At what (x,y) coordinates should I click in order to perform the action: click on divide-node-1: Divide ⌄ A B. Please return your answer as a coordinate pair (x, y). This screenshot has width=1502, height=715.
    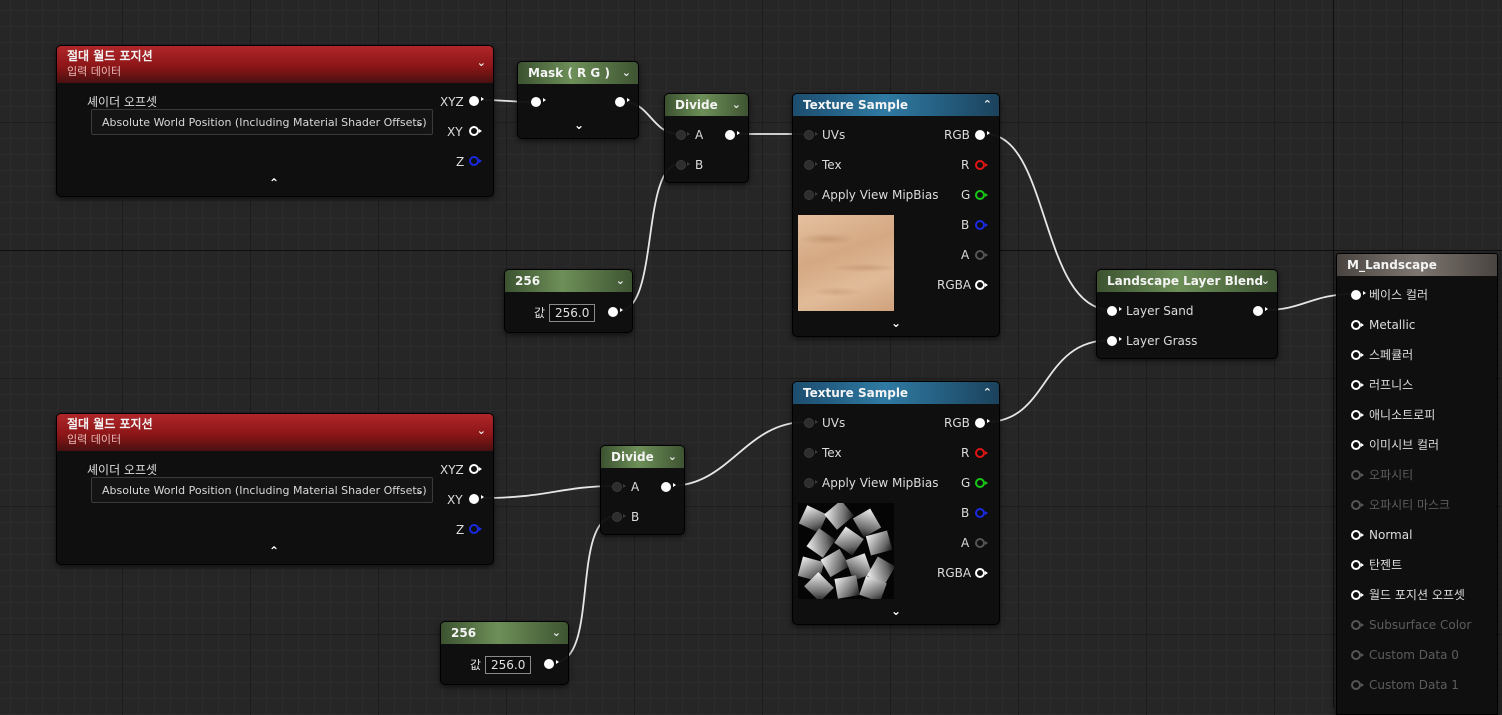
    Looking at the image, I should click on (706, 138).